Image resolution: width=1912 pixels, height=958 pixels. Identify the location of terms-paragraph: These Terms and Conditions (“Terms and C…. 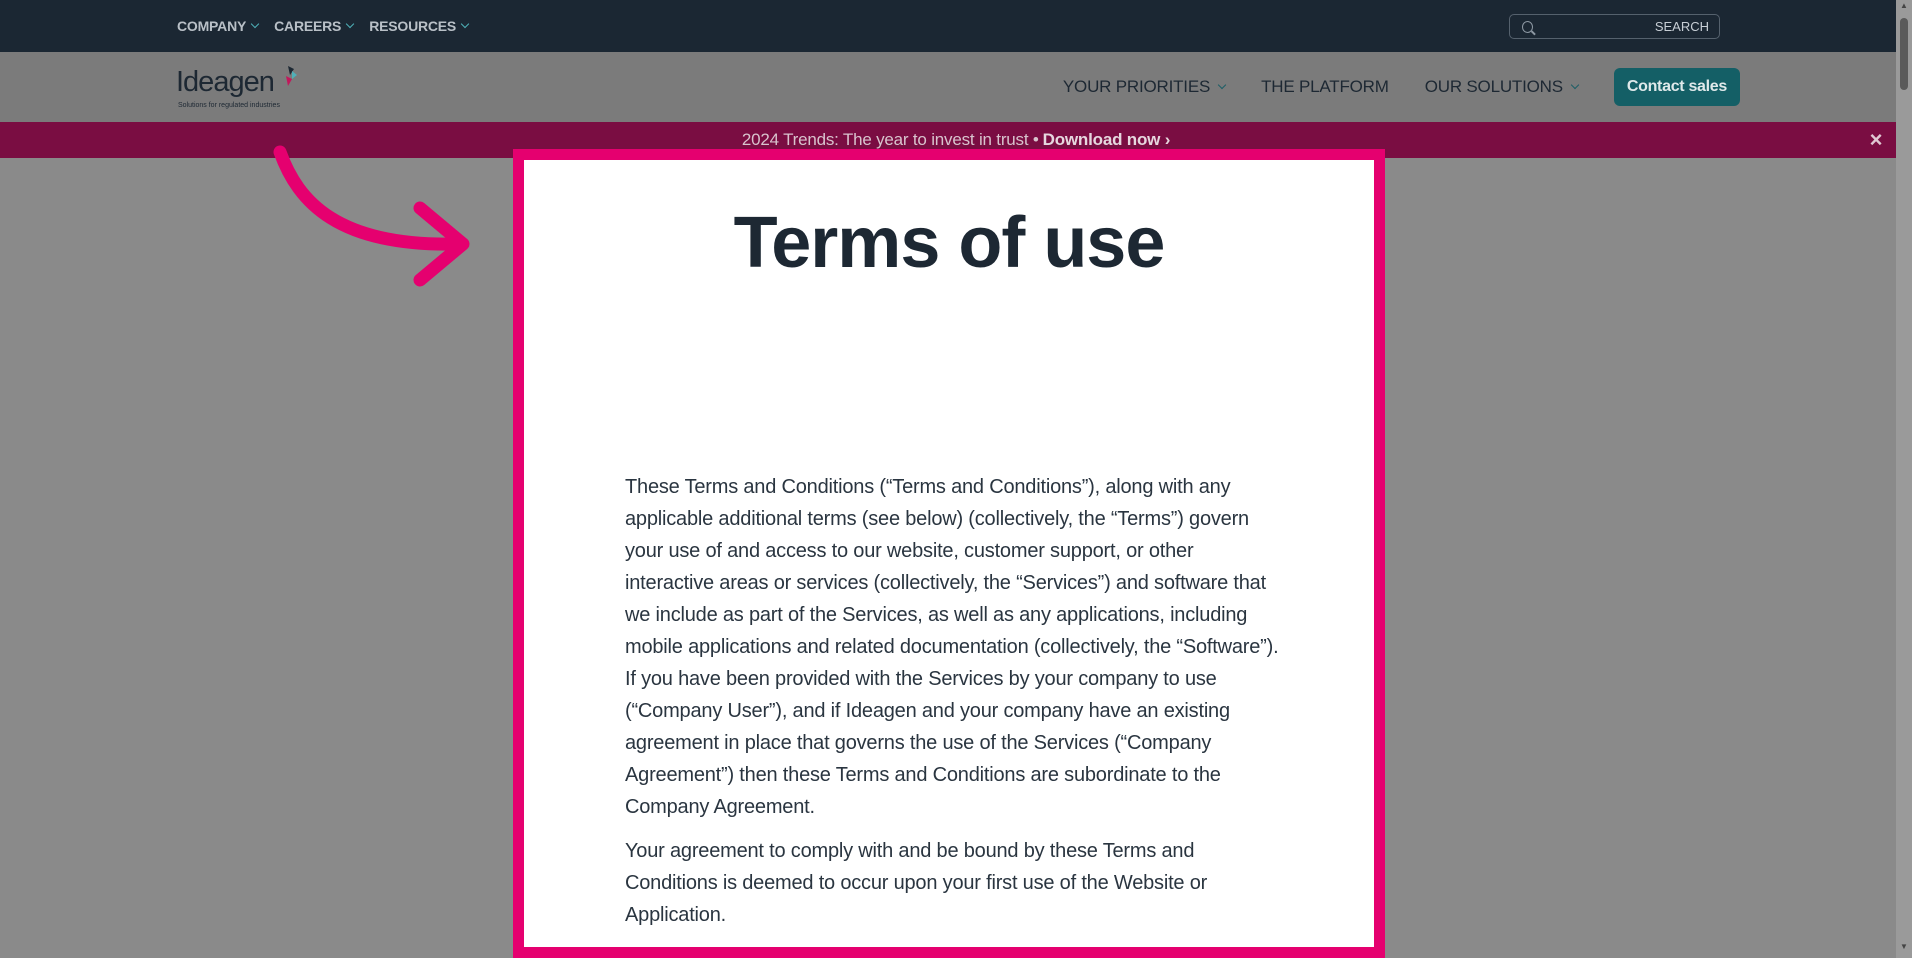
(952, 647).